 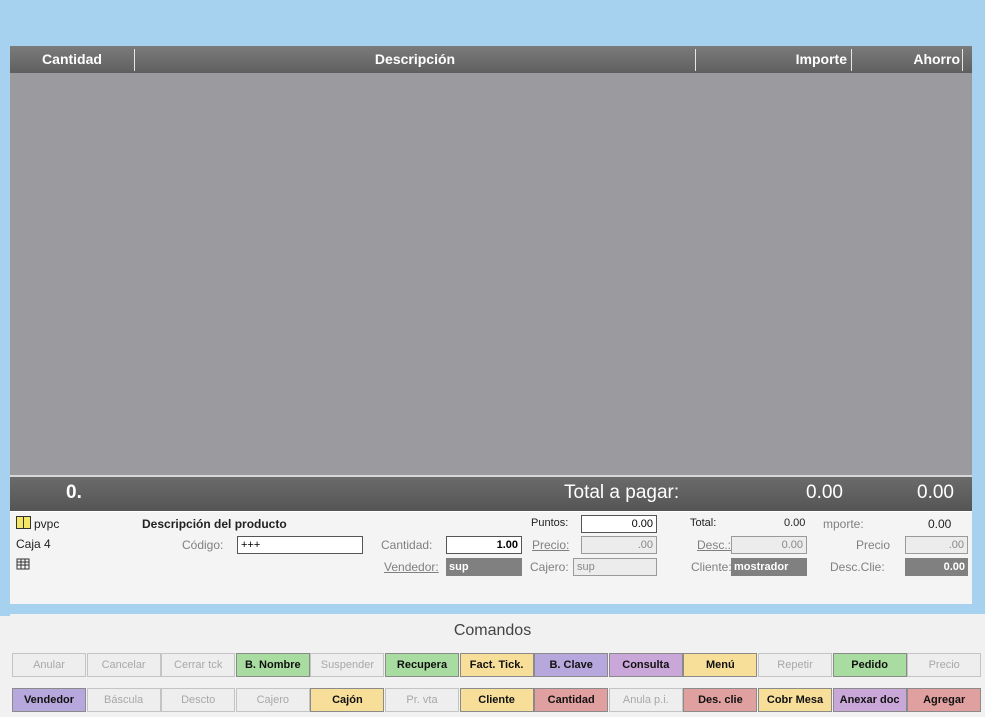 What do you see at coordinates (74, 492) in the screenshot?
I see `item-count: 0.` at bounding box center [74, 492].